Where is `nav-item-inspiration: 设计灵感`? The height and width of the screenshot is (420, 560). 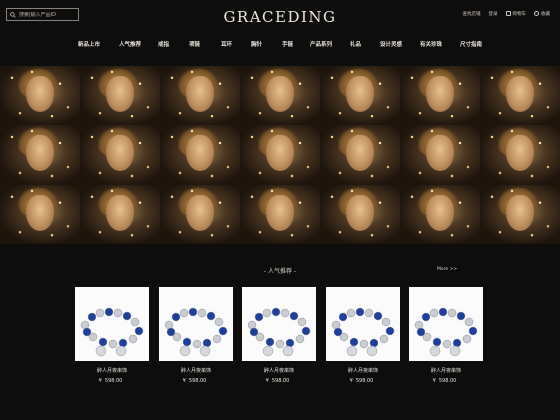
nav-item-inspiration: 设计灵感 is located at coordinates (391, 44).